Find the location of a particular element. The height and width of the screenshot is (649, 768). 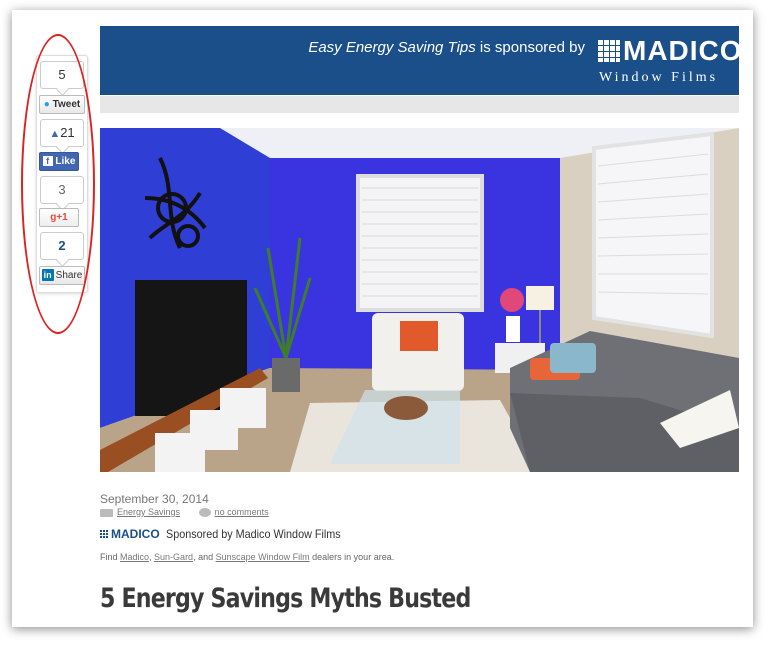

banner-text: Easy Energy Saving Tips is sponsored by is located at coordinates (446, 47).